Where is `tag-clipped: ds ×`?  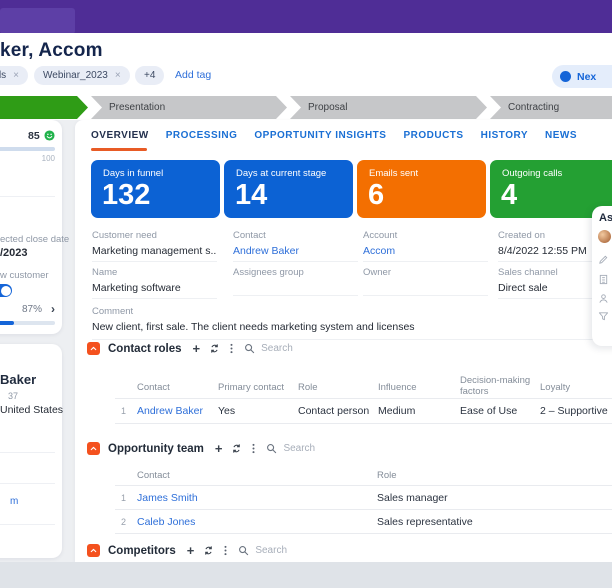 tag-clipped: ds × is located at coordinates (14, 75).